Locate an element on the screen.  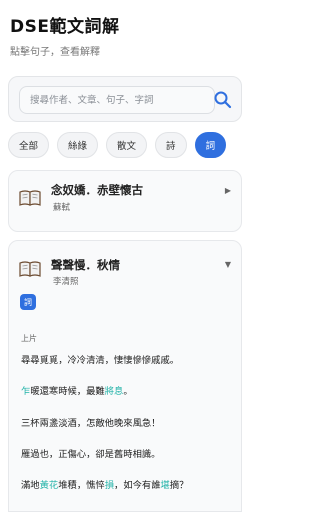
search-bar is located at coordinates (125, 99).